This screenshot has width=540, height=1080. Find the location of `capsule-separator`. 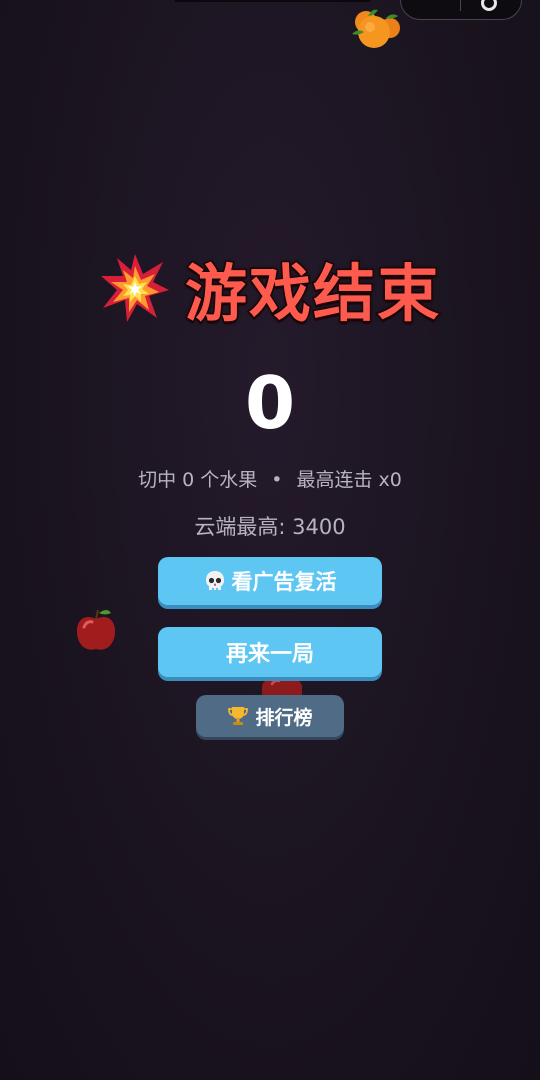

capsule-separator is located at coordinates (460, 5).